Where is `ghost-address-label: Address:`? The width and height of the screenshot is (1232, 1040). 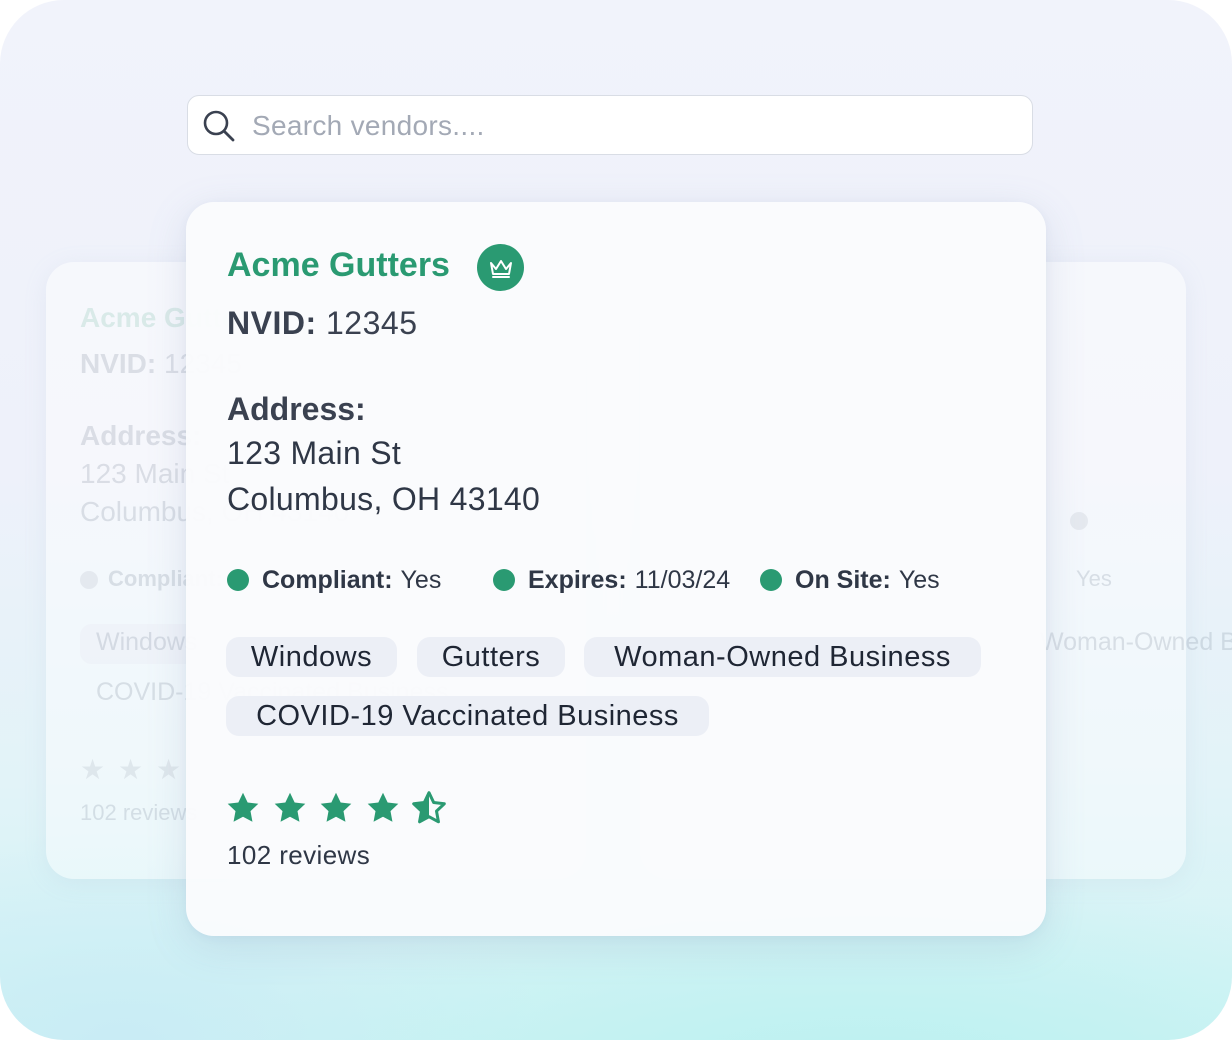
ghost-address-label: Address: is located at coordinates (141, 435).